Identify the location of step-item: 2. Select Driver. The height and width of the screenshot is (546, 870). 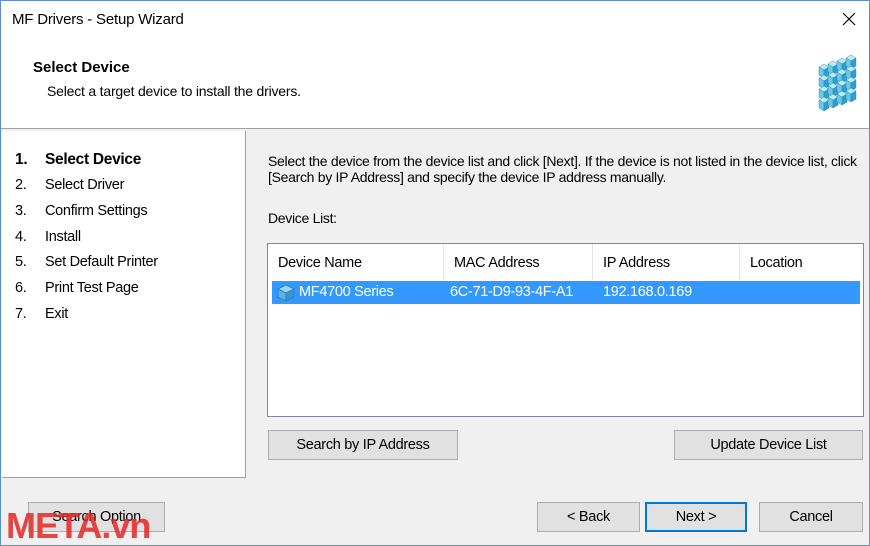
(69, 185).